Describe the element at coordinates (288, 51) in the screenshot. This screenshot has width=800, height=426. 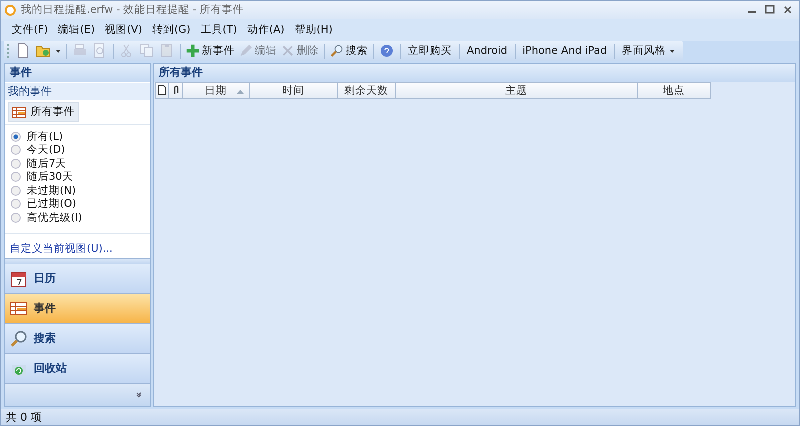
I see `cross-icon` at that location.